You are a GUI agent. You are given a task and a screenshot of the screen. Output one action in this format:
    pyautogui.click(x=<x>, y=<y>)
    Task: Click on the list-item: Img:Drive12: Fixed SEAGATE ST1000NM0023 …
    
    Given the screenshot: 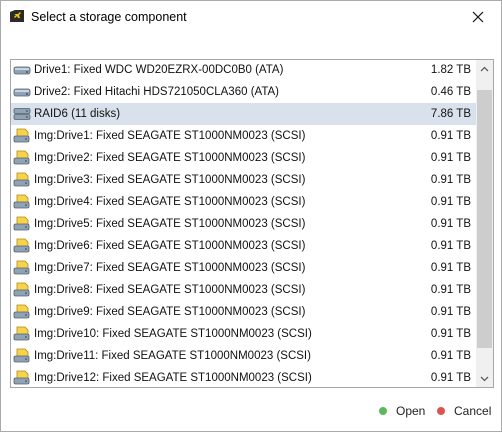 What is the action you would take?
    pyautogui.click(x=244, y=377)
    